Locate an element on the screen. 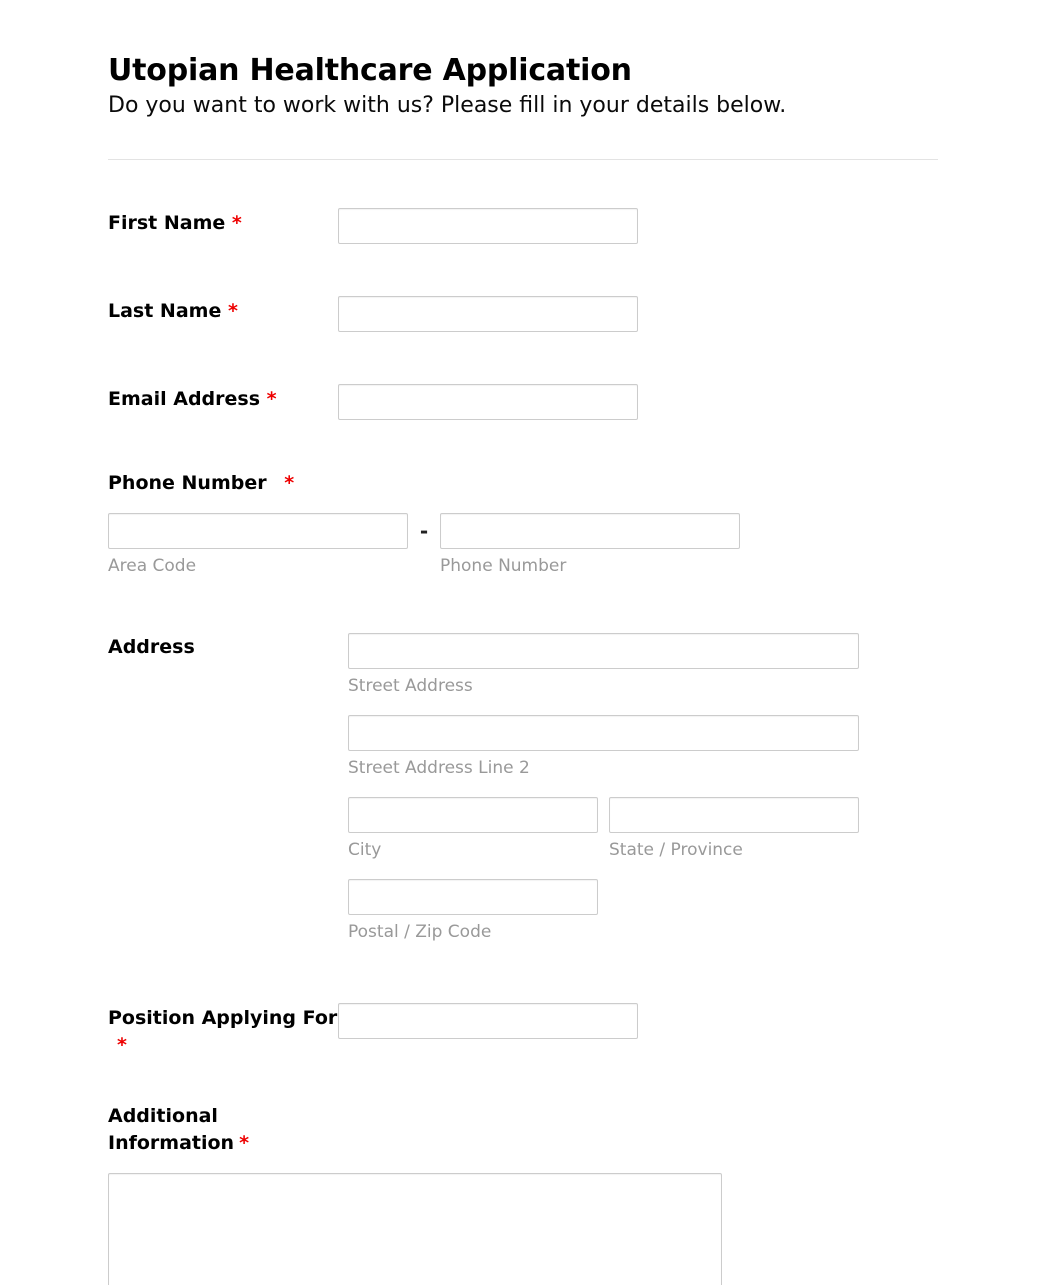 Image resolution: width=1044 pixels, height=1285 pixels. label-position-applying-for: Position Applying For * is located at coordinates (223, 1031).